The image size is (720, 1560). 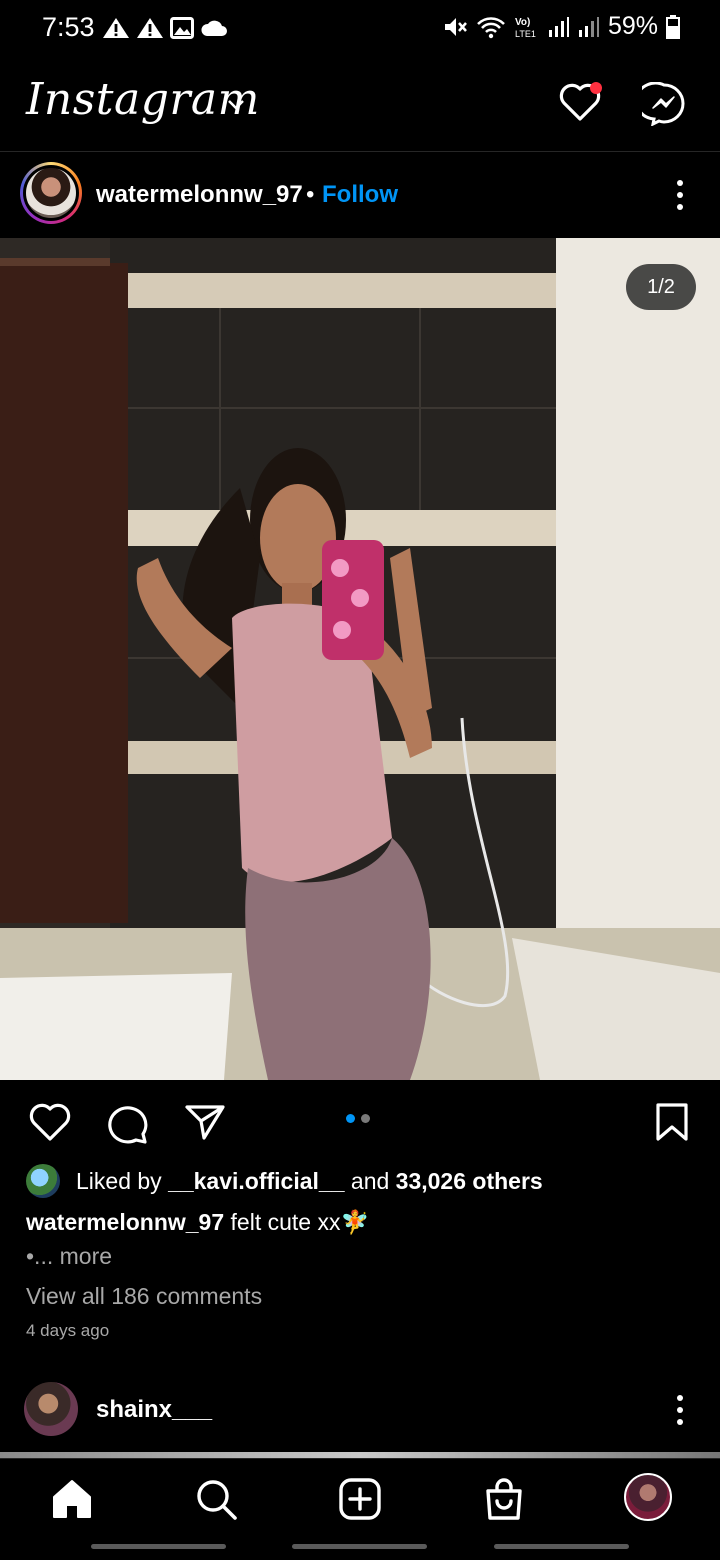 What do you see at coordinates (525, 34) in the screenshot?
I see `svg-text: LTE1` at bounding box center [525, 34].